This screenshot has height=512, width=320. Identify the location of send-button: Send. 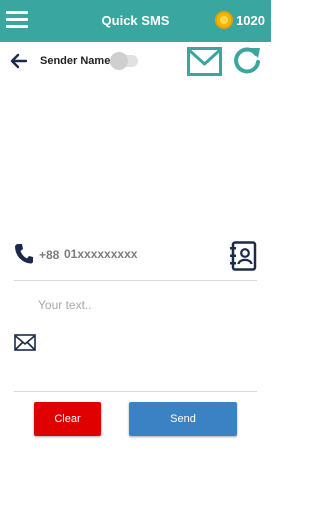
(183, 419).